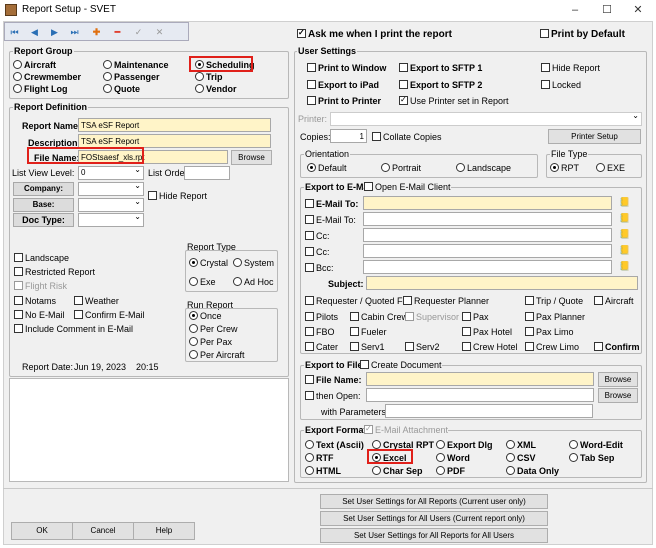 The width and height of the screenshot is (656, 548). Describe the element at coordinates (486, 118) in the screenshot. I see `printer-select` at that location.